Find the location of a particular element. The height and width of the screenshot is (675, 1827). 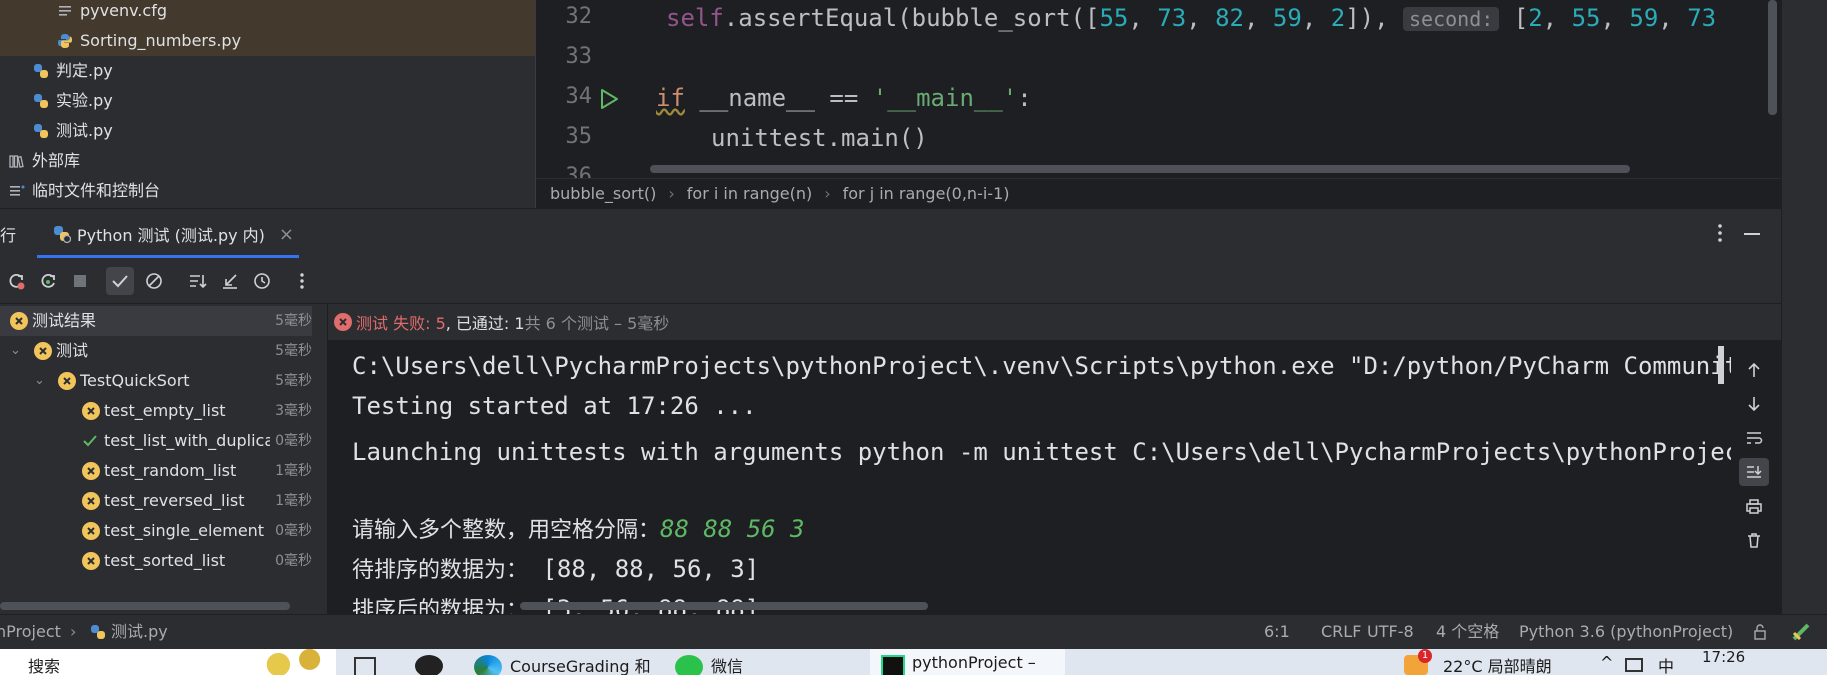

tree-item-scratches: 临时文件和控制台 is located at coordinates (84, 191).